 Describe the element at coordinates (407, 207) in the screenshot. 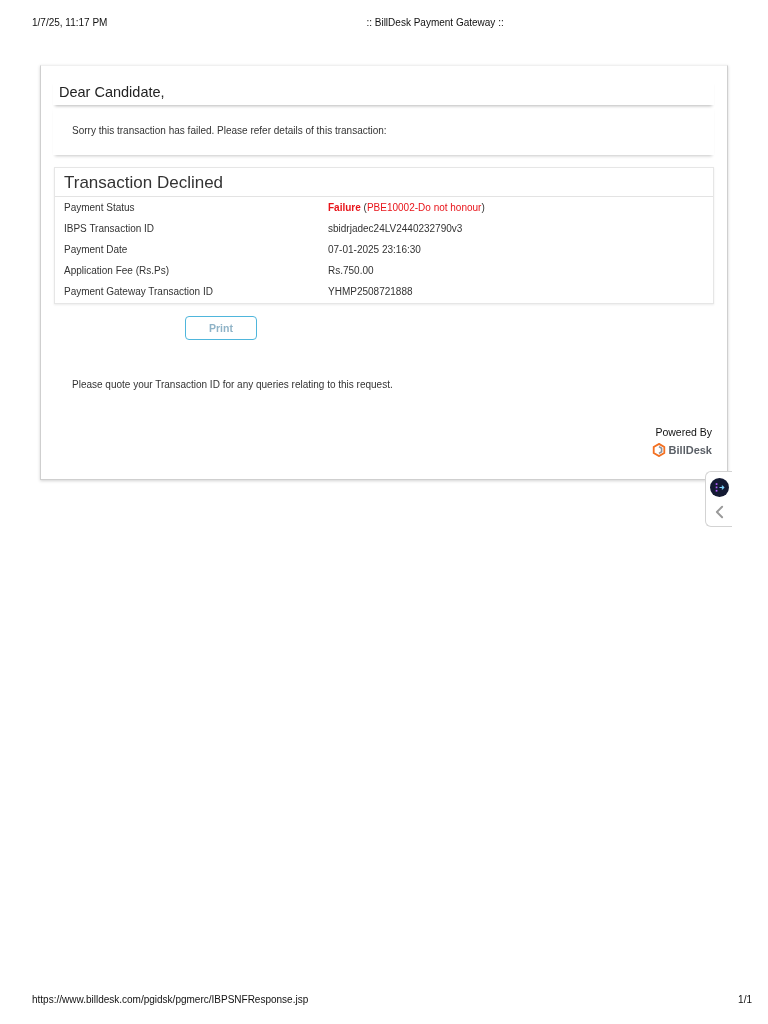

I see `field-value: Failure (PBE10002-Do not honour)` at that location.